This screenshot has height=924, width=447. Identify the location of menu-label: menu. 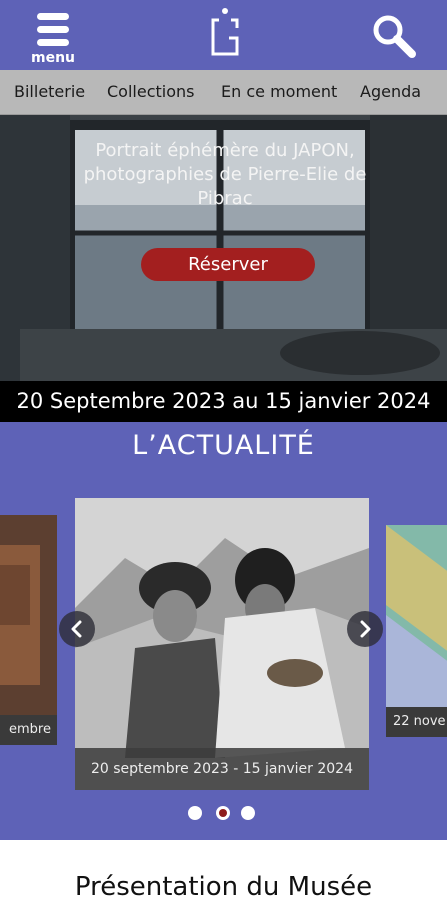
(53, 58).